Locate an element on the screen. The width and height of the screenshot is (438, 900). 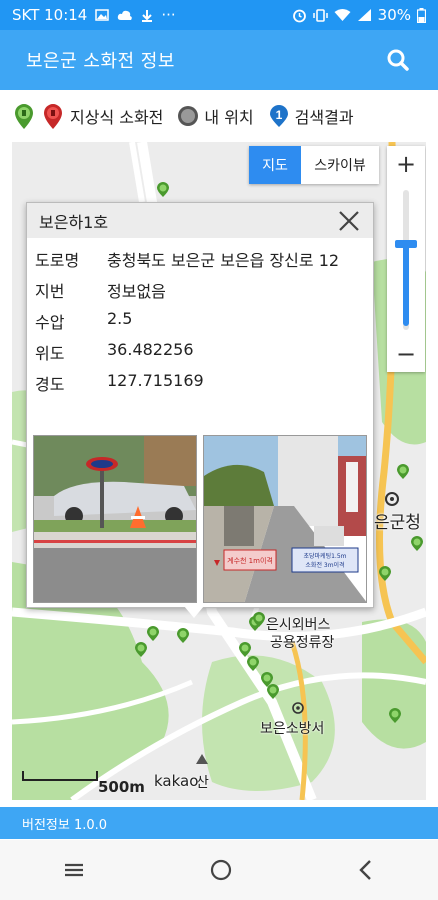
legend-my-location-label: 내 위치 is located at coordinates (229, 117).